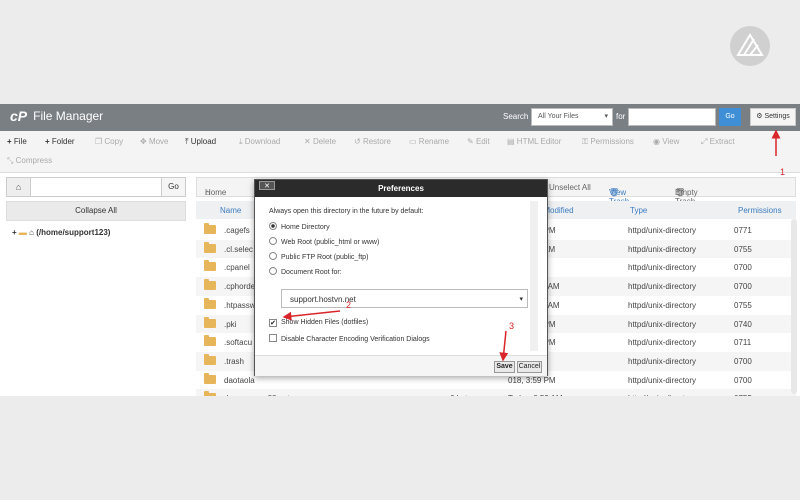 This screenshot has width=800, height=500. What do you see at coordinates (239, 380) in the screenshot?
I see `cell-name: daotaola` at bounding box center [239, 380].